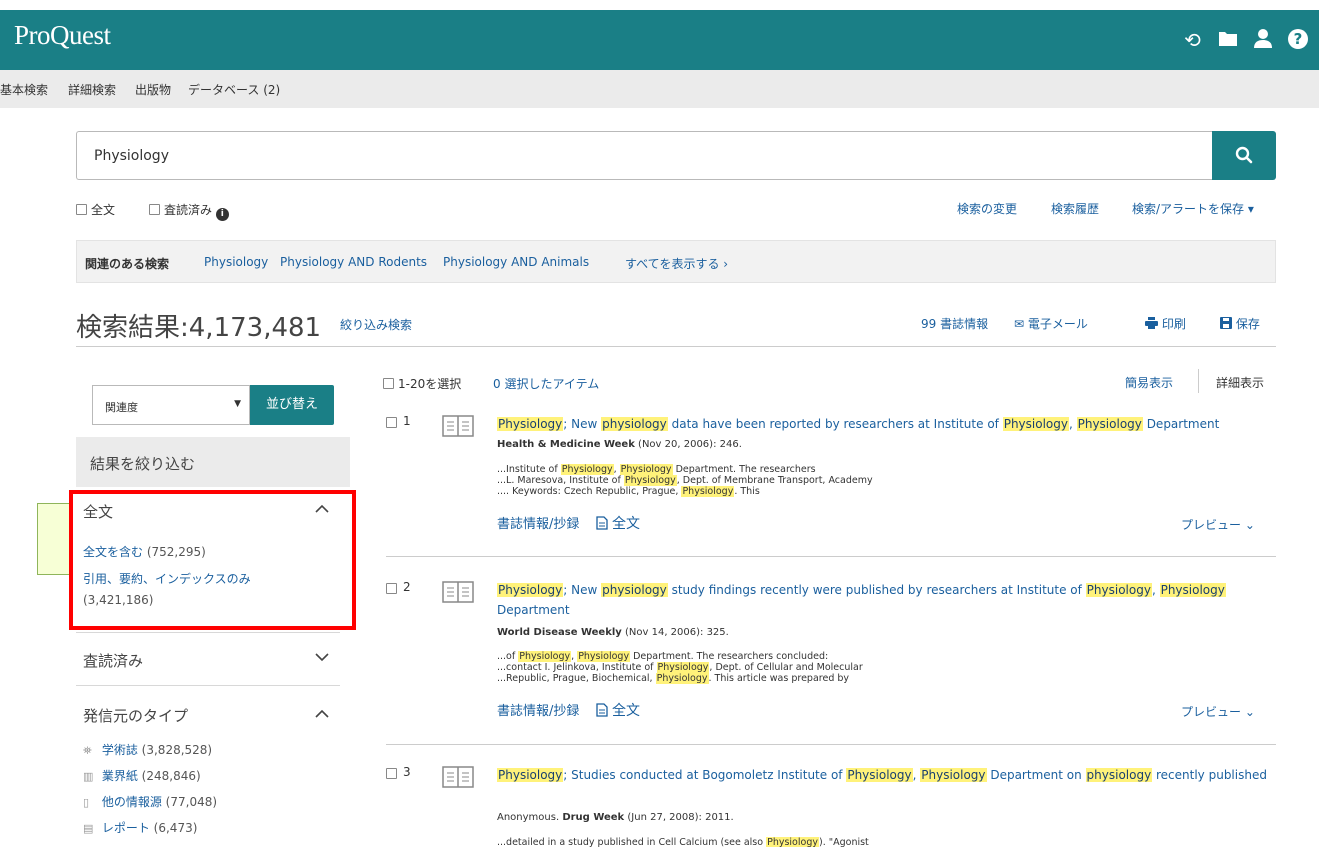 The image size is (1319, 847). I want to click on source-type-item: ▥ 業界紙 (248,846), so click(142, 775).